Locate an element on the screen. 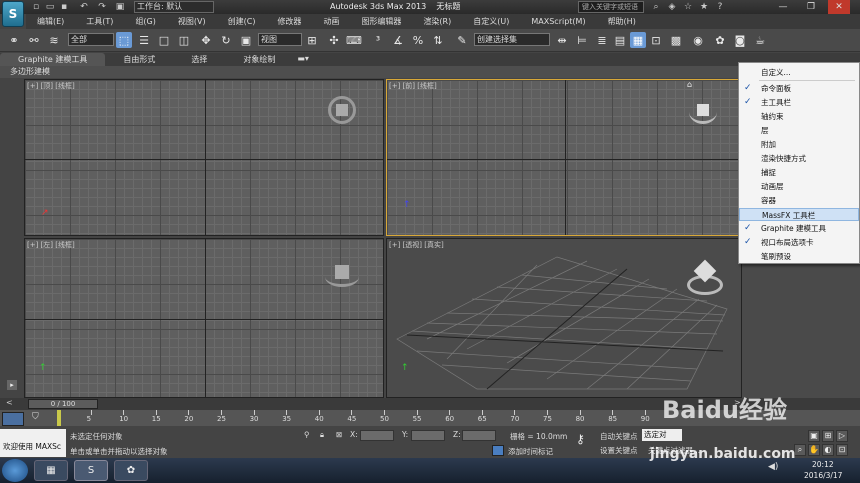 The width and height of the screenshot is (860, 483). z-coordinate-field is located at coordinates (479, 435).